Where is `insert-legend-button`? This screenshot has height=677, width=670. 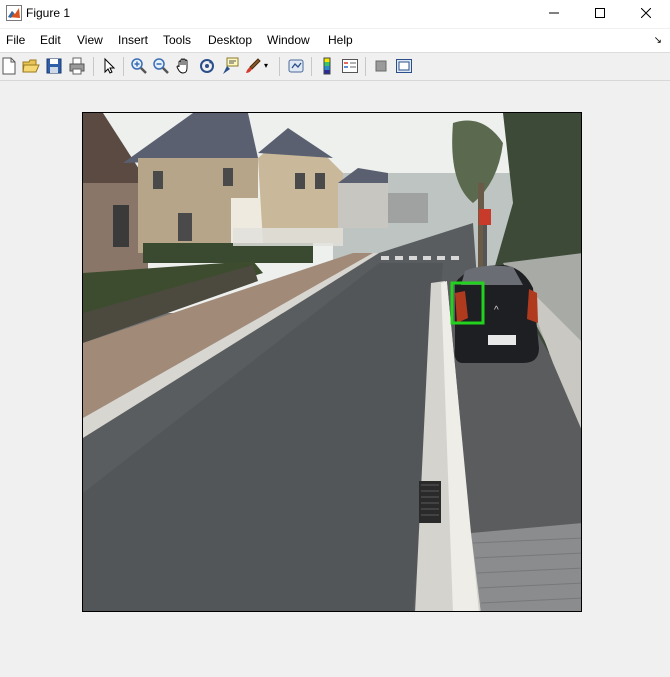 insert-legend-button is located at coordinates (350, 66).